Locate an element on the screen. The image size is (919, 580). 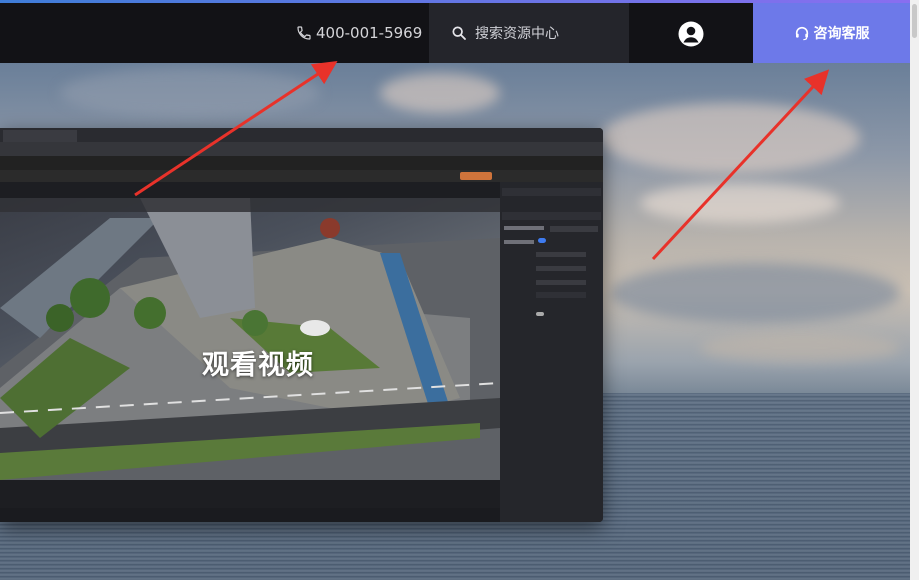
scrollbar-thumb is located at coordinates (914, 21).